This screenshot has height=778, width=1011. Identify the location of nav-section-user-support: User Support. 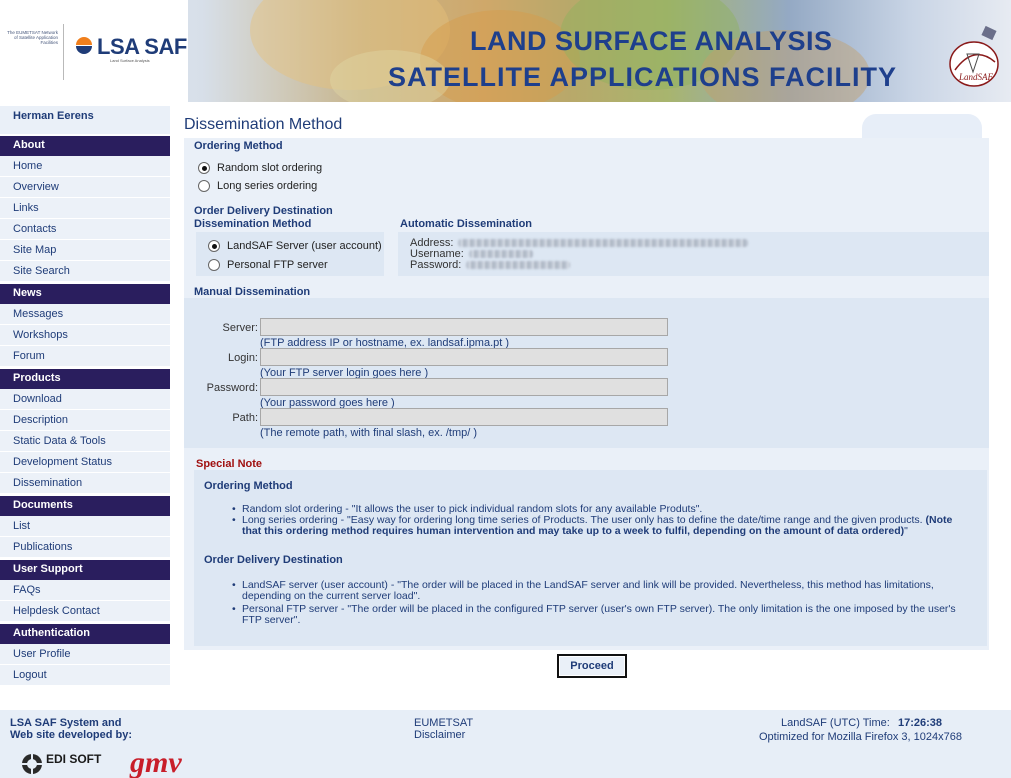
(85, 570).